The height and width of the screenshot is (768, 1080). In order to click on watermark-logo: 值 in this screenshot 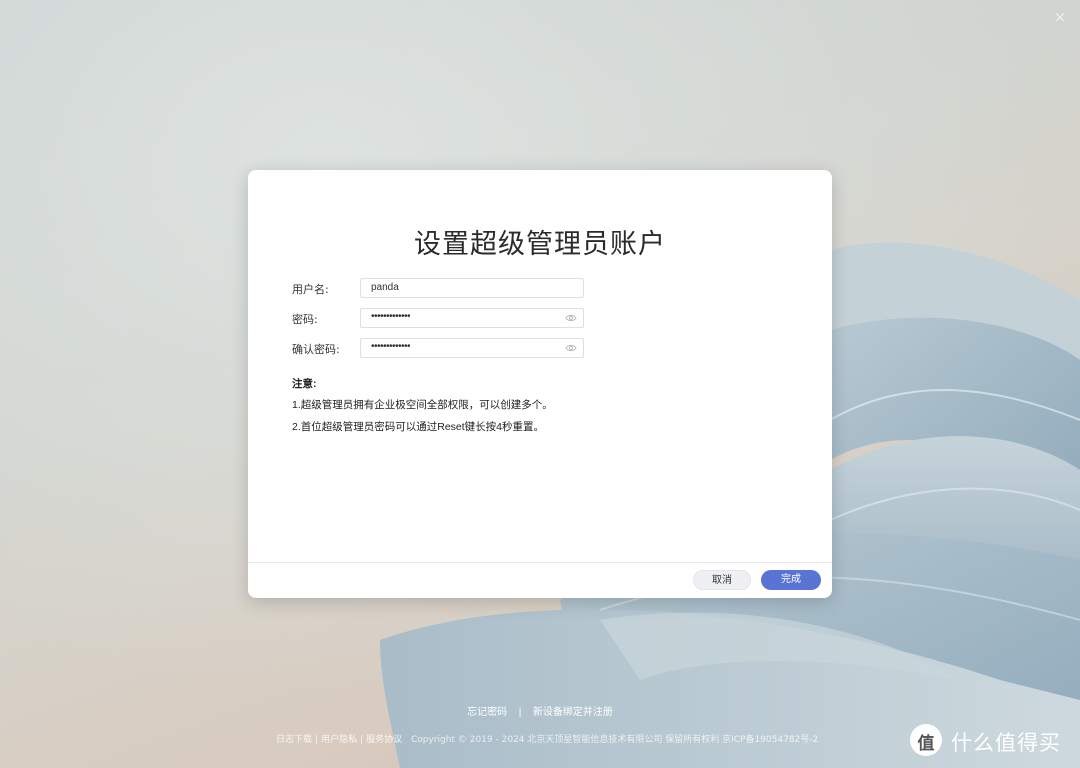, I will do `click(926, 740)`.